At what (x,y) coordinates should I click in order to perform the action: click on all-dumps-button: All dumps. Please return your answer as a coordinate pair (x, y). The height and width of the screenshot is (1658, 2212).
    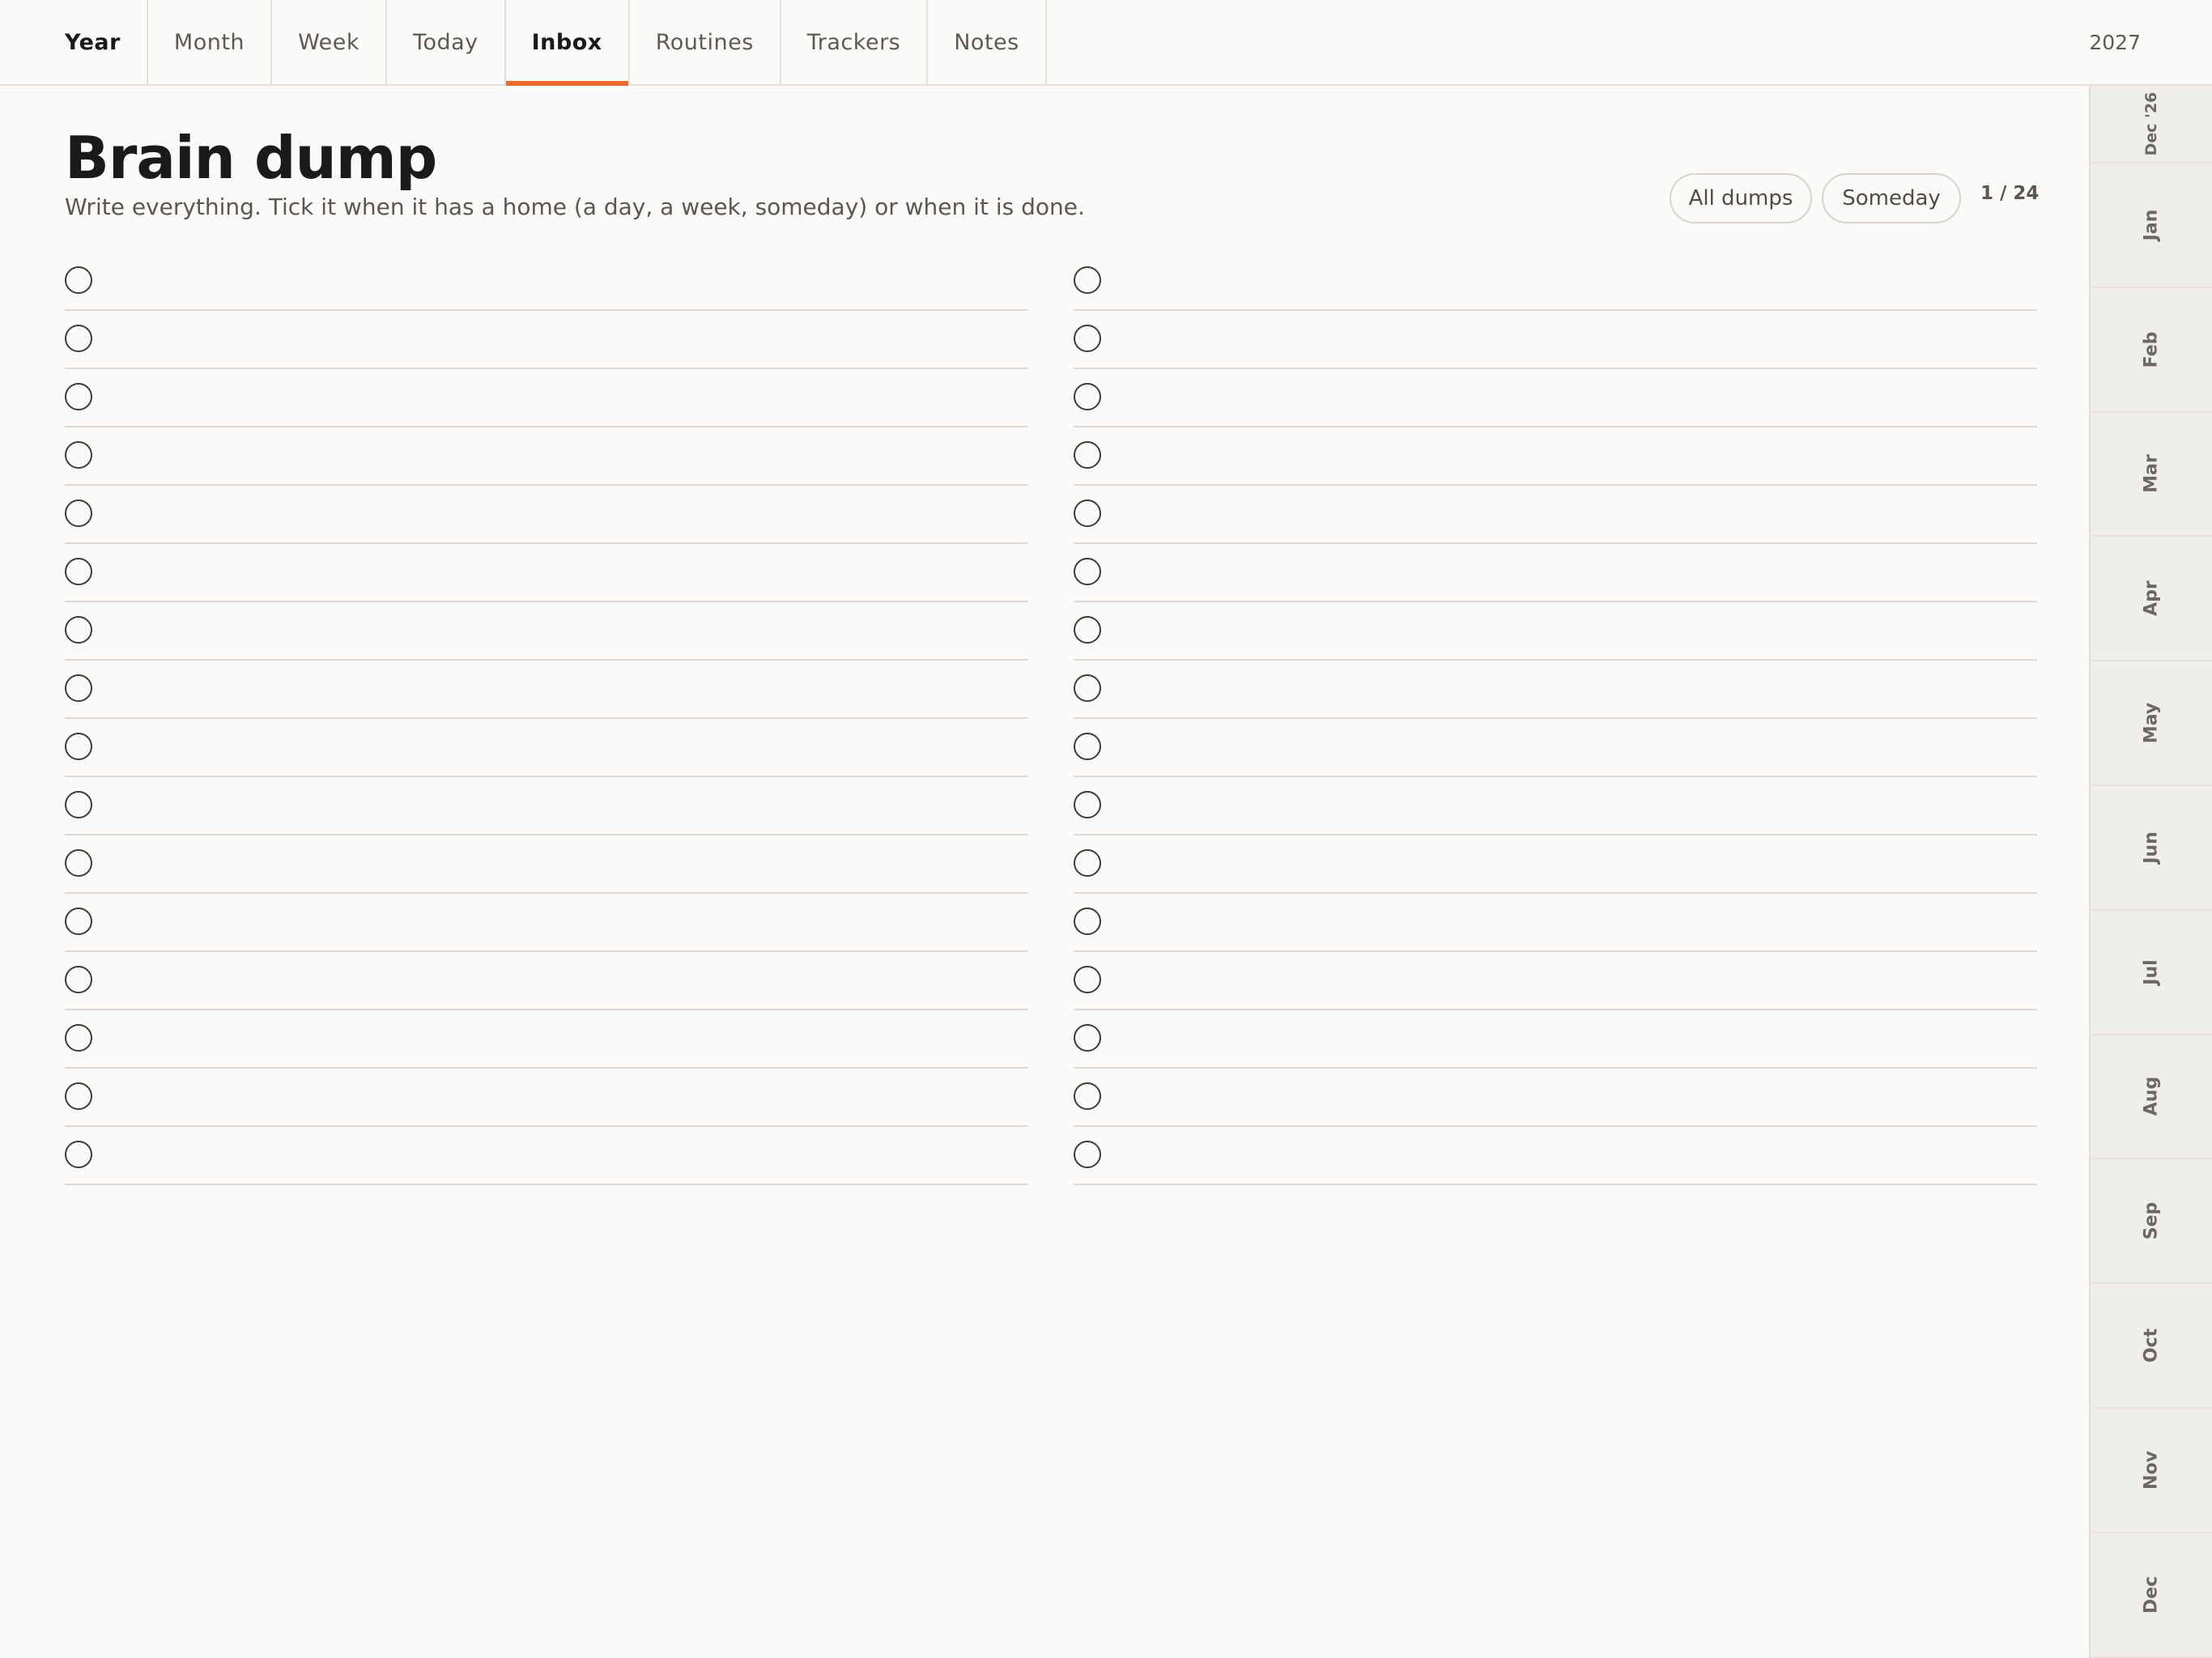
    Looking at the image, I should click on (1741, 198).